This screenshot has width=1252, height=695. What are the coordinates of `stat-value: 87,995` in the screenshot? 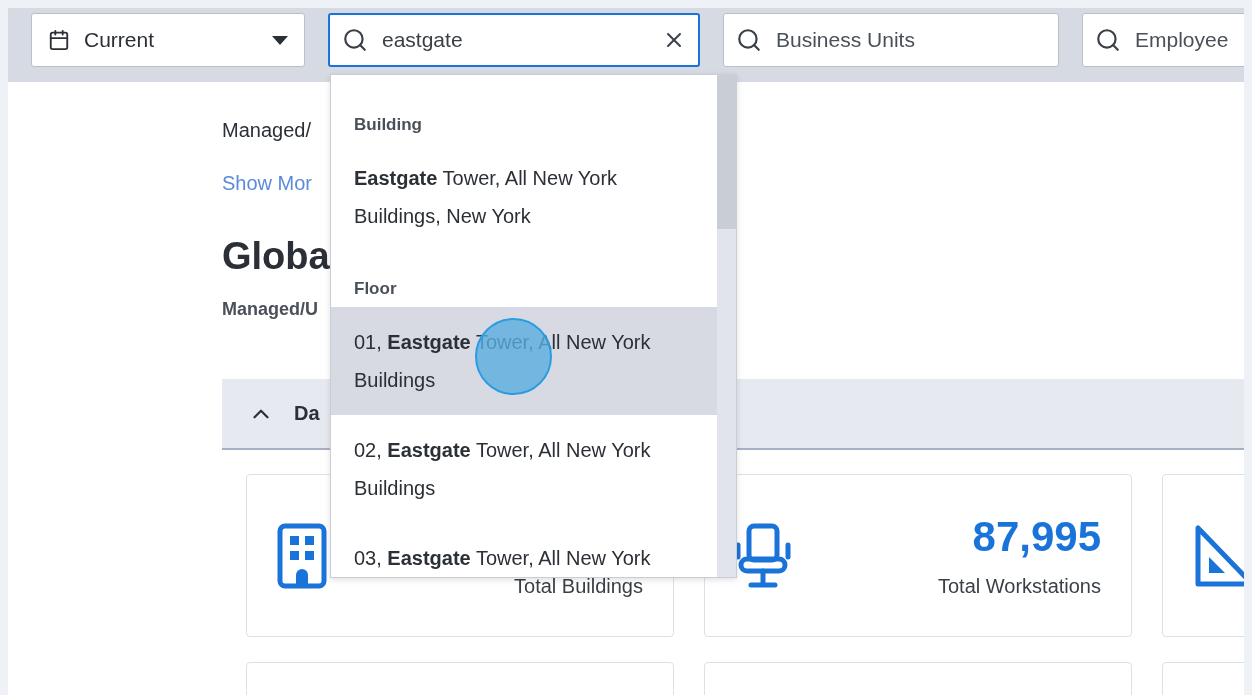 It's located at (1036, 536).